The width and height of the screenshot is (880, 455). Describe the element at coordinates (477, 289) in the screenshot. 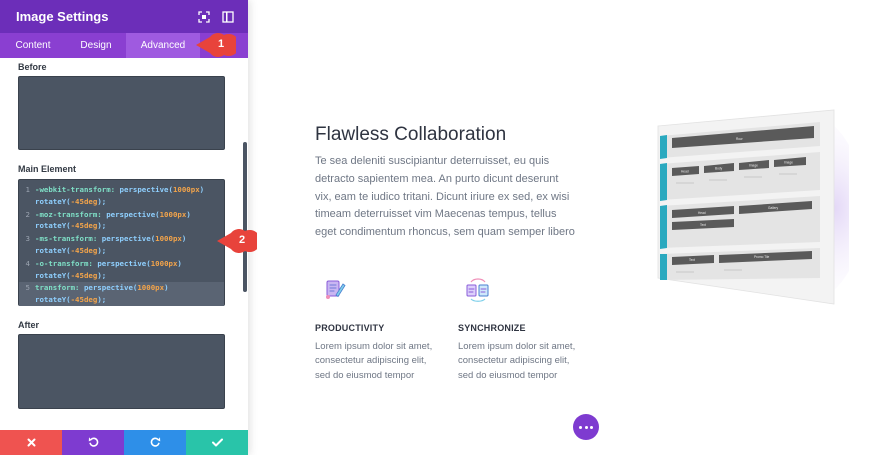

I see `synchronize-icon` at that location.